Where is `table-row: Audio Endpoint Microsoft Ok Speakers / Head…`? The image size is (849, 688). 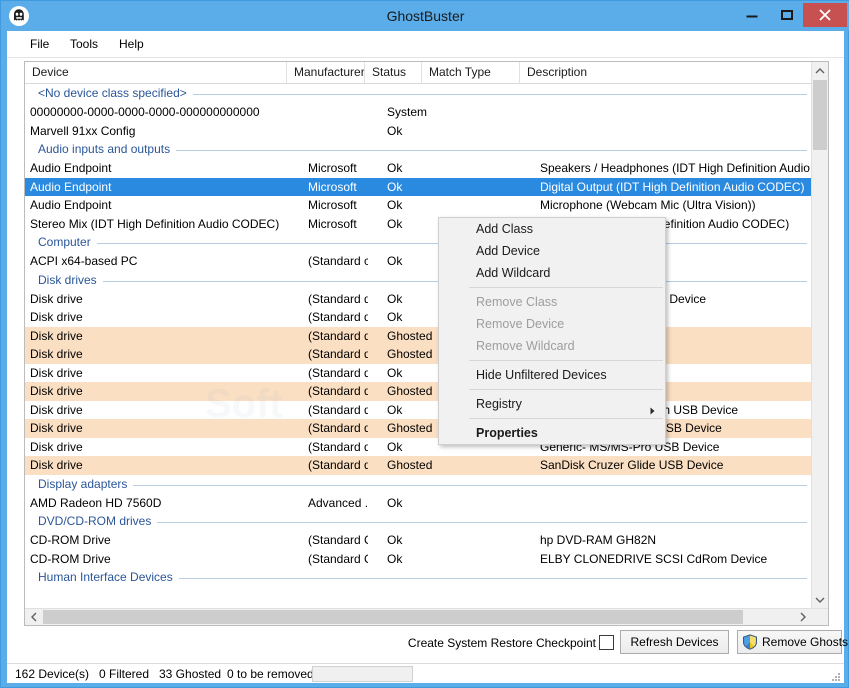 table-row: Audio Endpoint Microsoft Ok Speakers / Head… is located at coordinates (418, 168).